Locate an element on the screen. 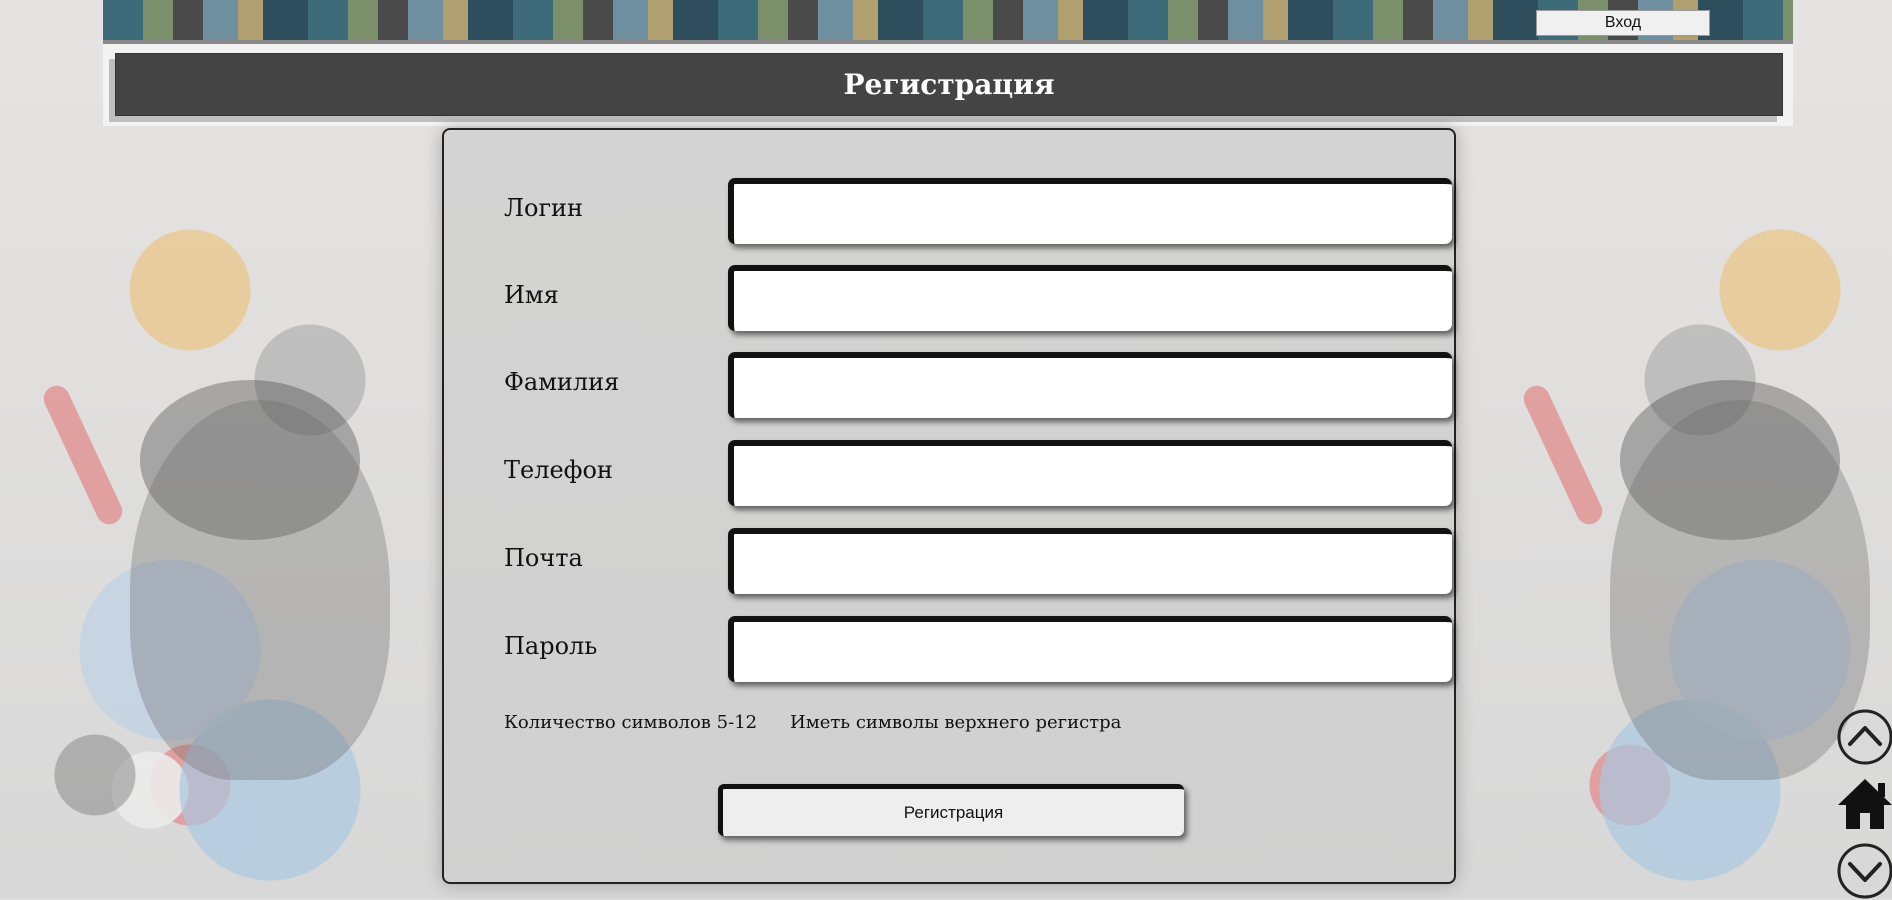 This screenshot has height=900, width=1892. form-row-login: Логин is located at coordinates (954, 211).